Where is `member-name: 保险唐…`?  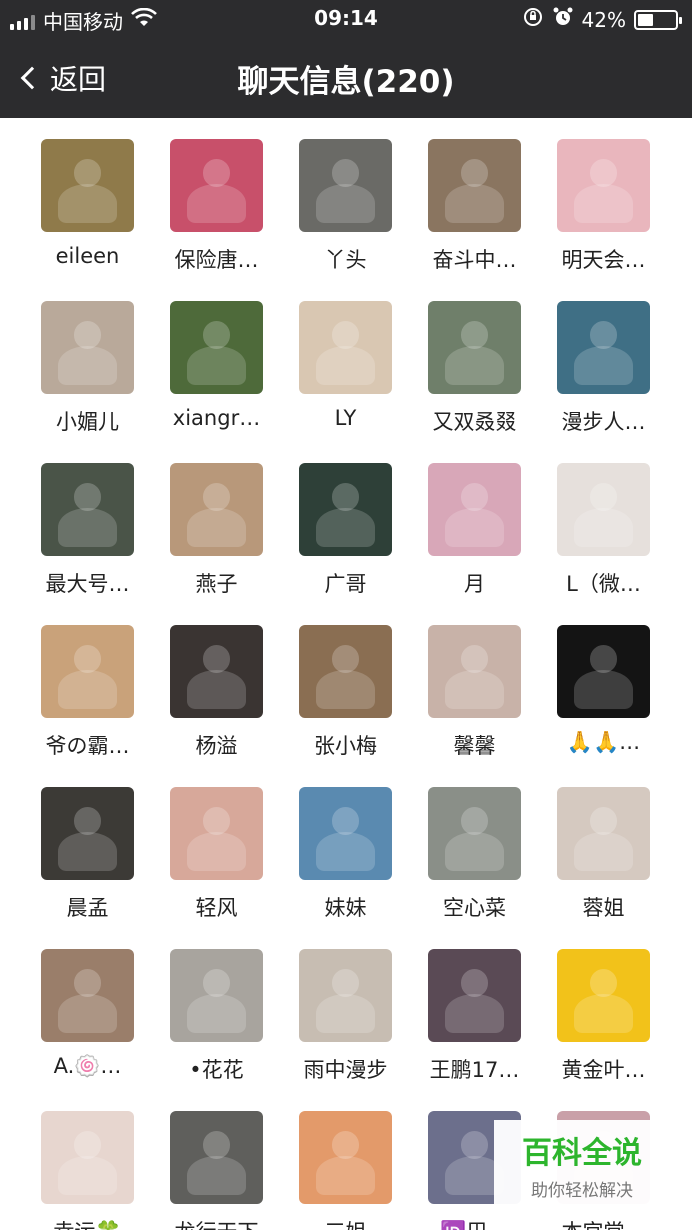 member-name: 保险唐… is located at coordinates (216, 260).